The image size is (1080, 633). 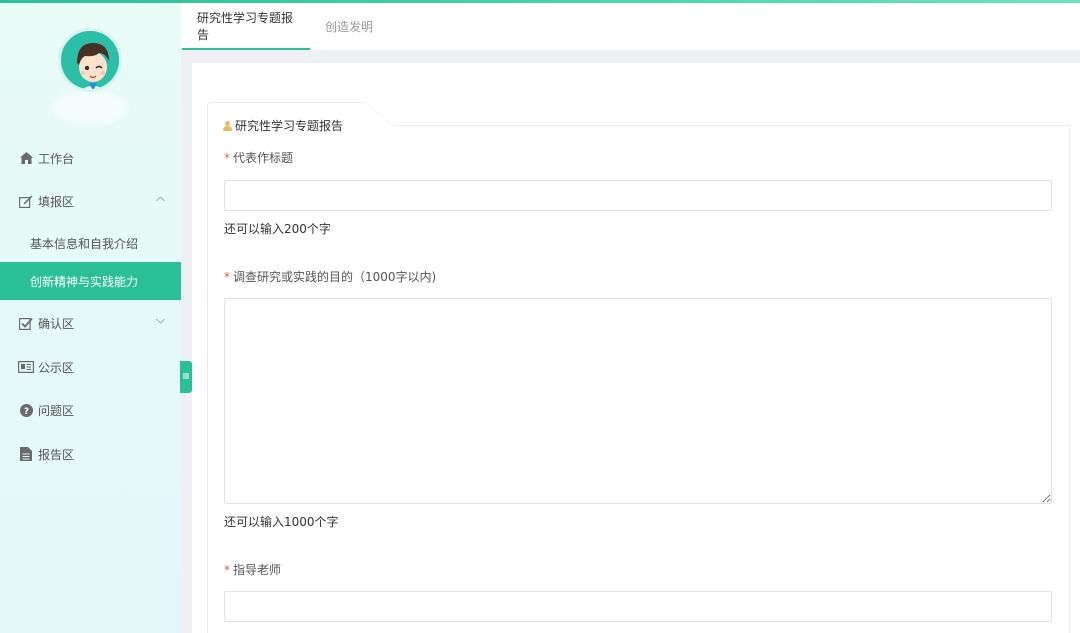 What do you see at coordinates (90, 108) in the screenshot?
I see `avatar-shadow` at bounding box center [90, 108].